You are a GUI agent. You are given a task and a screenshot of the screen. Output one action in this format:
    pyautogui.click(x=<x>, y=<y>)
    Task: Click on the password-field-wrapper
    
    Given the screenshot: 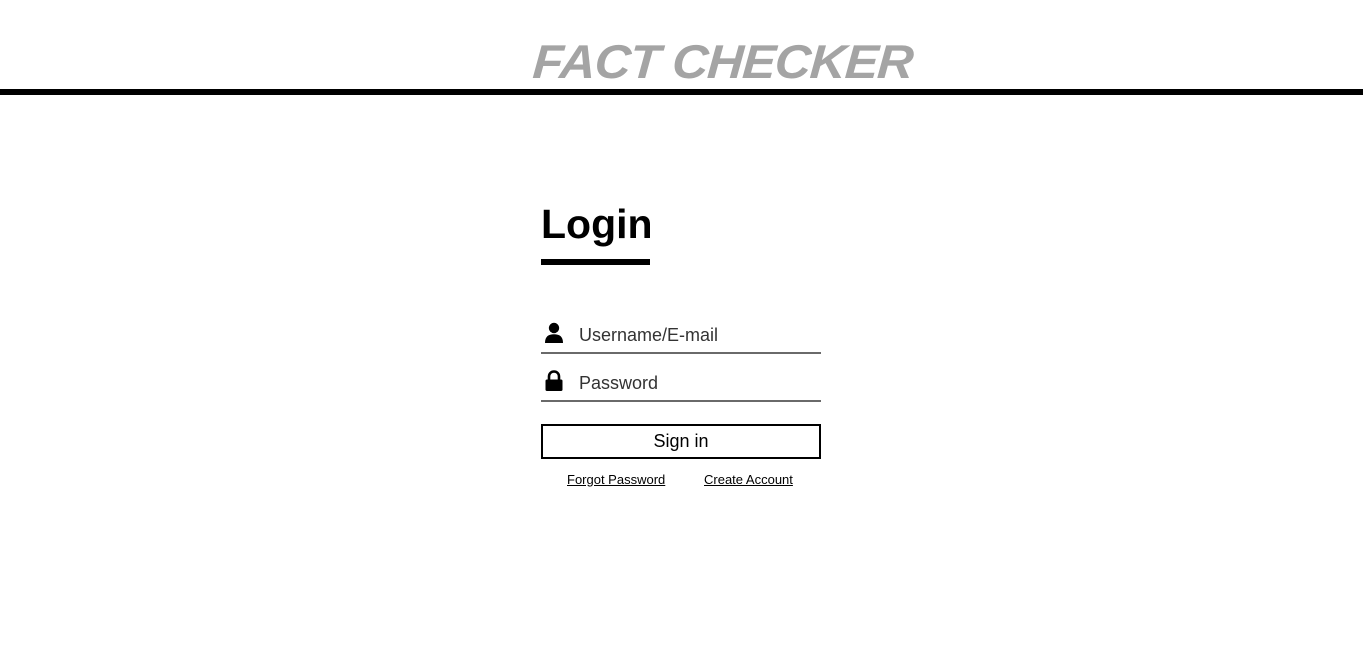 What is the action you would take?
    pyautogui.click(x=681, y=384)
    